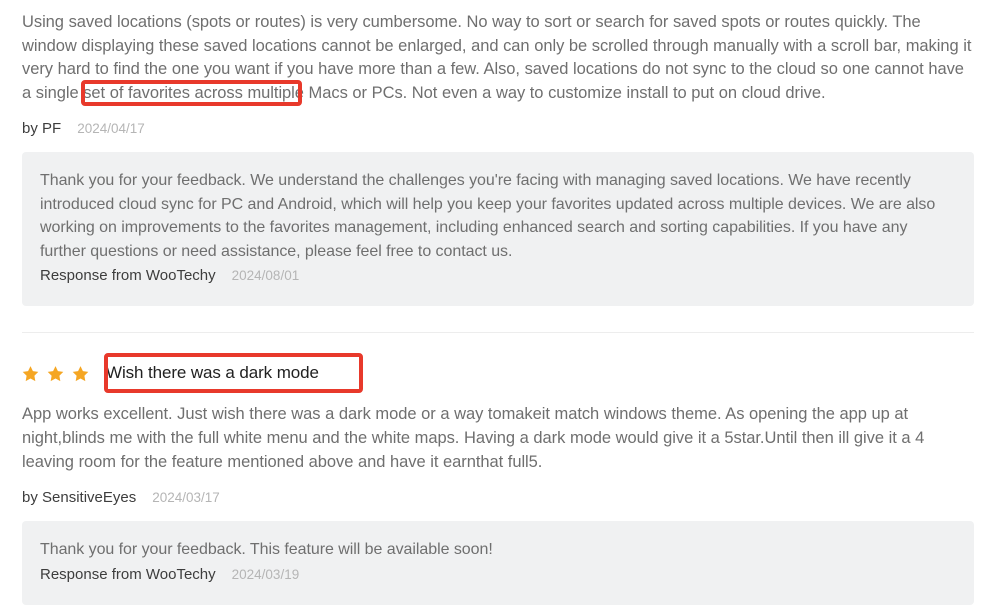 Image resolution: width=996 pixels, height=612 pixels. I want to click on review-title-row: Wish there was a dark mode, so click(498, 373).